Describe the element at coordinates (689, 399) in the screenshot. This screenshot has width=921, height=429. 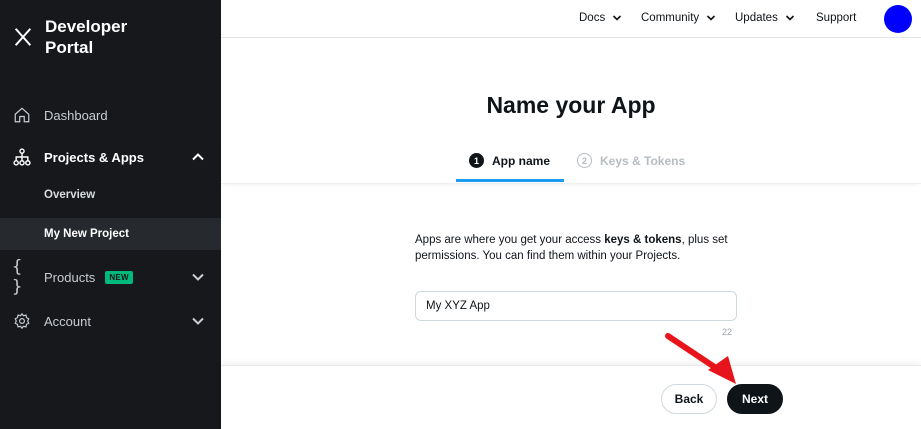
I see `back-button: Back` at that location.